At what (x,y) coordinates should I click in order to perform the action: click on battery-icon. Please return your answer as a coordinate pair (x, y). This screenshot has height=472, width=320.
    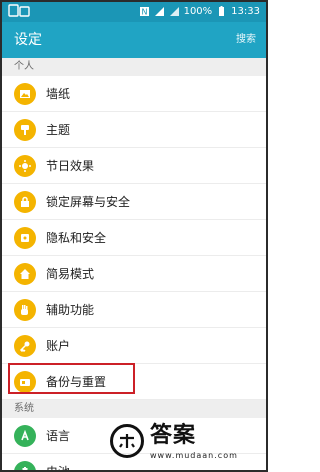
    Looking at the image, I should click on (25, 465).